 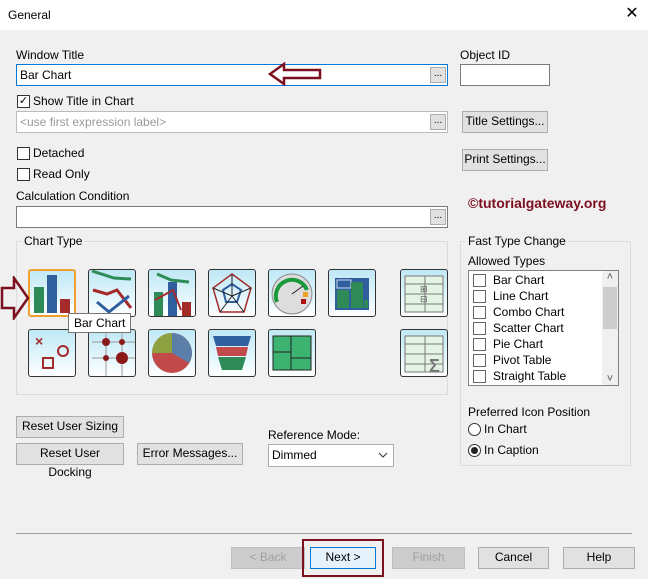 I want to click on reference-mode-label: Reference Mode:, so click(x=314, y=435).